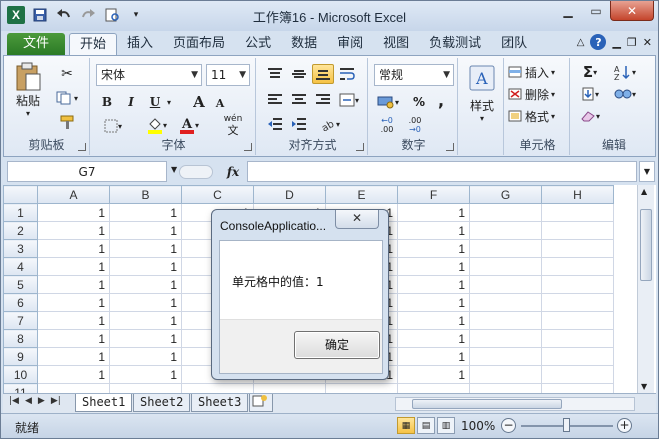 The width and height of the screenshot is (659, 439). What do you see at coordinates (275, 100) in the screenshot?
I see `align-left-icon` at bounding box center [275, 100].